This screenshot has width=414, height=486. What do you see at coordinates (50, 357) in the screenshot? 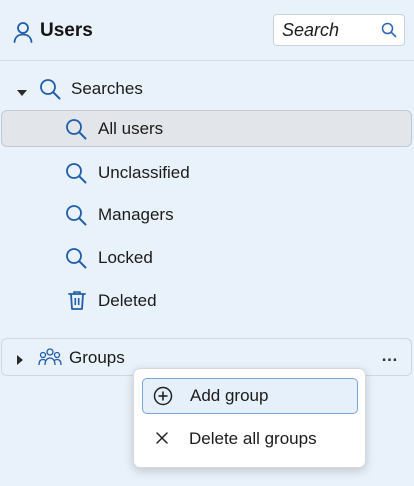
I see `people-group-icon` at bounding box center [50, 357].